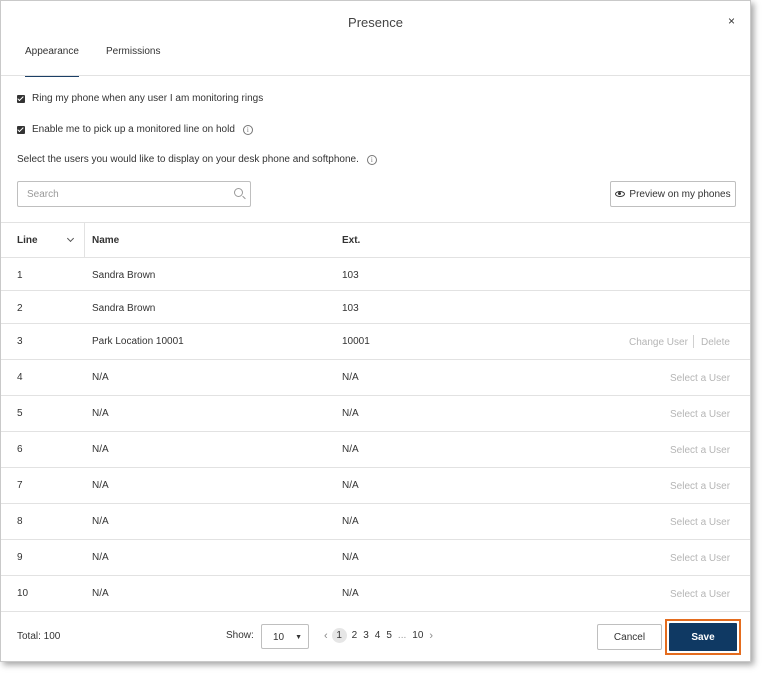 The width and height of the screenshot is (763, 674). What do you see at coordinates (375, 307) in the screenshot?
I see `table-row: 2 Sandra Brown 103` at bounding box center [375, 307].